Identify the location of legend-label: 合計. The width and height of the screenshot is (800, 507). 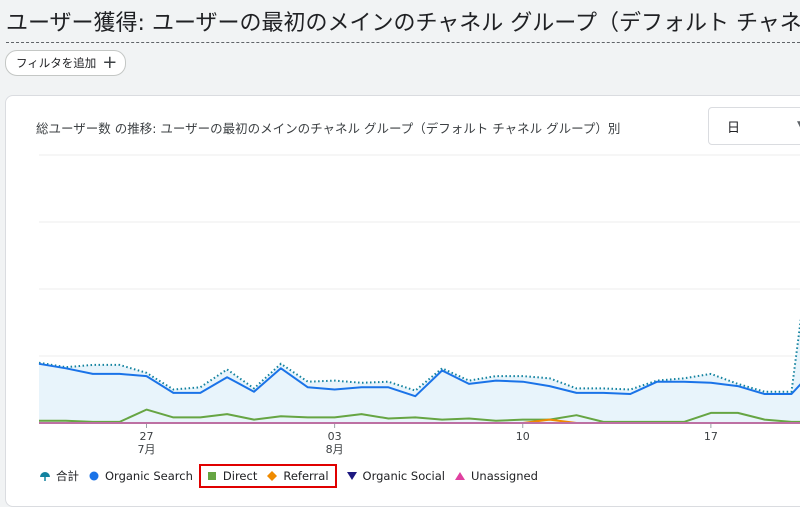
(67, 476).